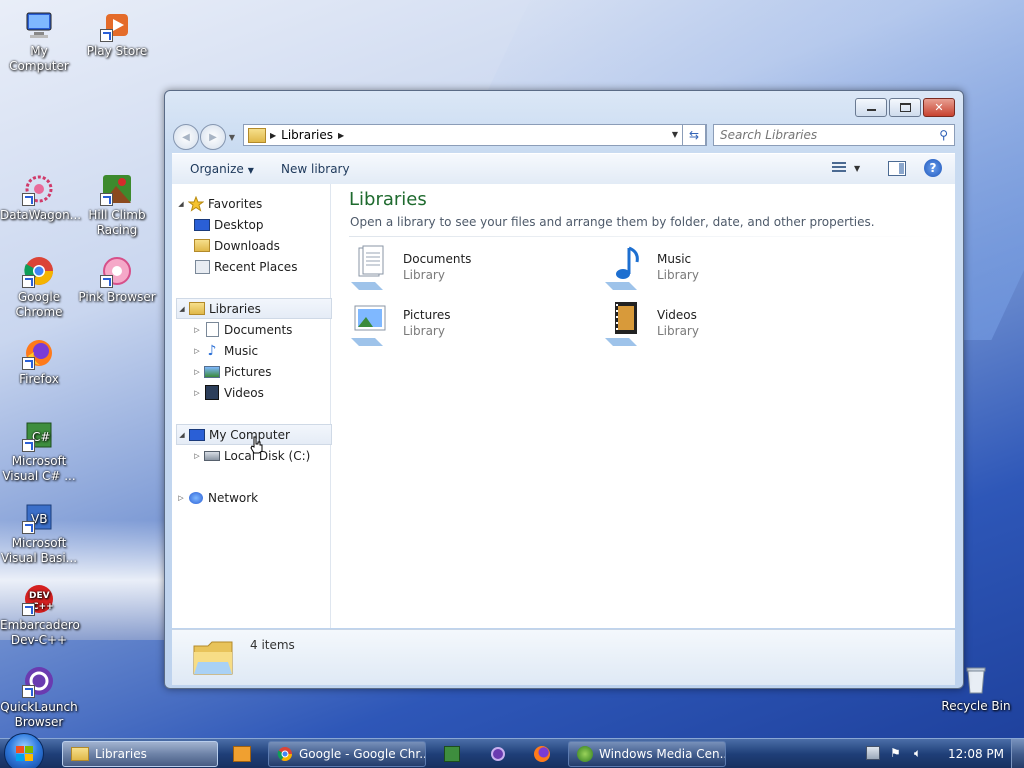 The width and height of the screenshot is (1024, 768). I want to click on nav-network: ▷ Network, so click(254, 497).